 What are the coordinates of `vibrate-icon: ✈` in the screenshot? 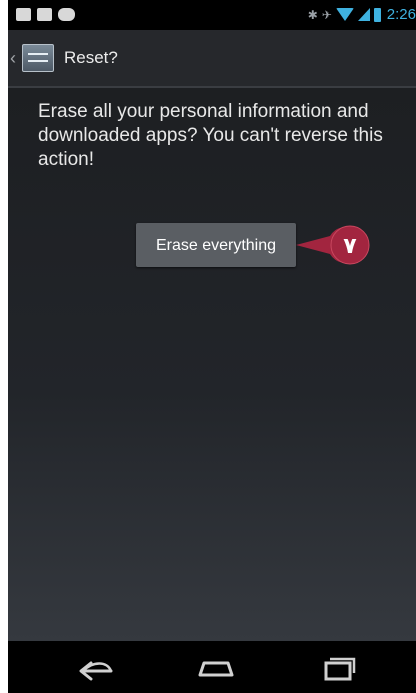 It's located at (326, 14).